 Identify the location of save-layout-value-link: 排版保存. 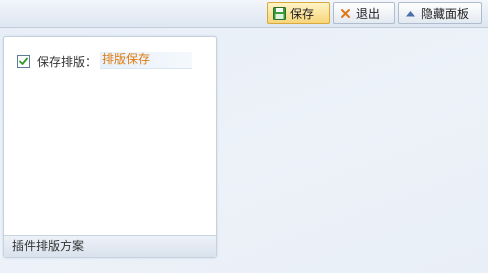
(146, 60).